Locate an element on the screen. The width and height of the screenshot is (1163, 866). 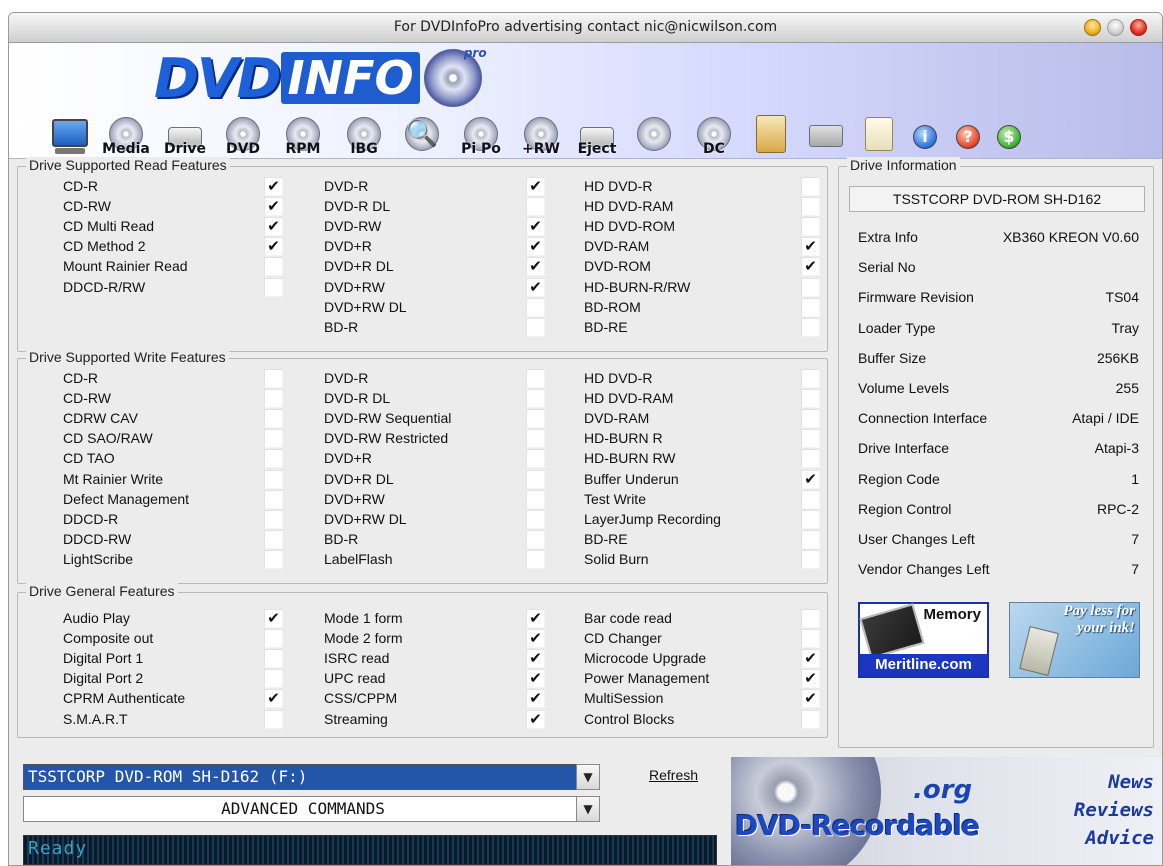
banner-advice-link: Advice is located at coordinates (1119, 838).